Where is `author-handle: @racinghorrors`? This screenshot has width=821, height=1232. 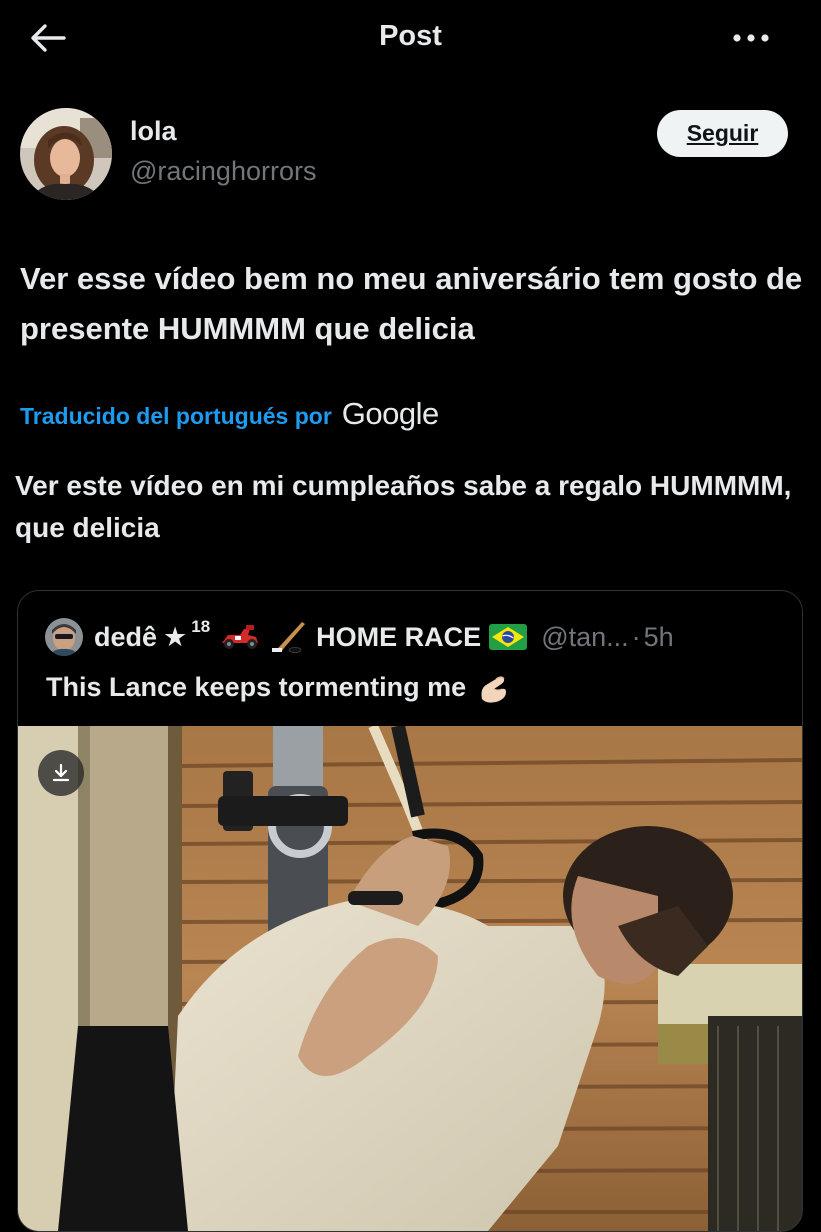 author-handle: @racinghorrors is located at coordinates (223, 171).